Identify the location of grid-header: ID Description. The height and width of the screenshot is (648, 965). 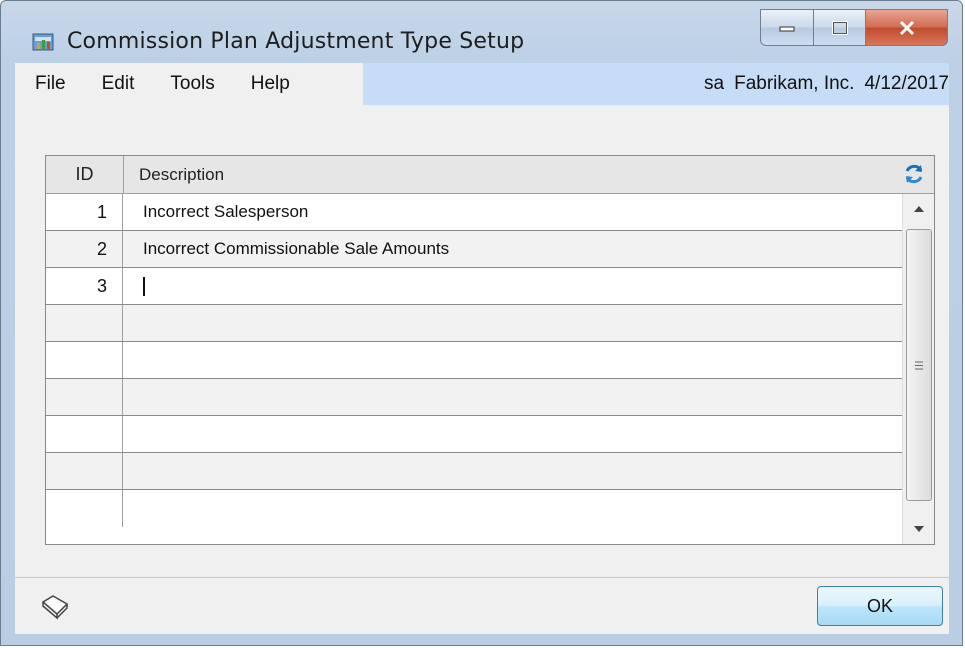
(490, 175).